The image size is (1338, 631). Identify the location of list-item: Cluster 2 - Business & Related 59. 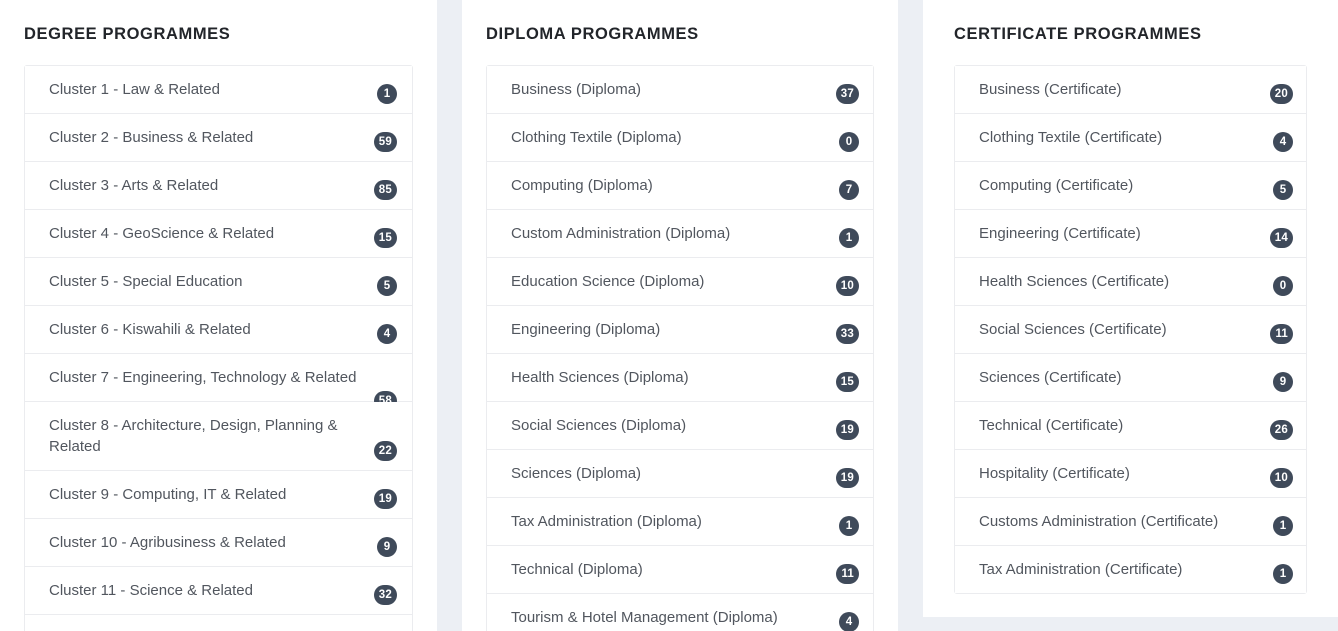
(218, 138).